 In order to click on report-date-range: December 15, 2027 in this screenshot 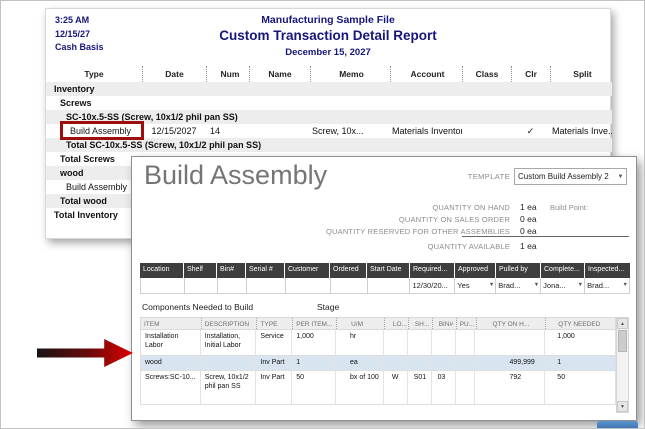, I will do `click(328, 52)`.